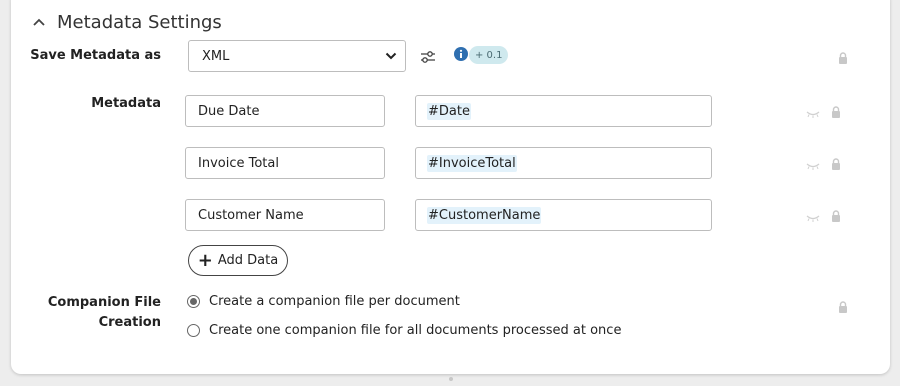 This screenshot has height=386, width=900. Describe the element at coordinates (216, 56) in the screenshot. I see `save-format-value: XML` at that location.